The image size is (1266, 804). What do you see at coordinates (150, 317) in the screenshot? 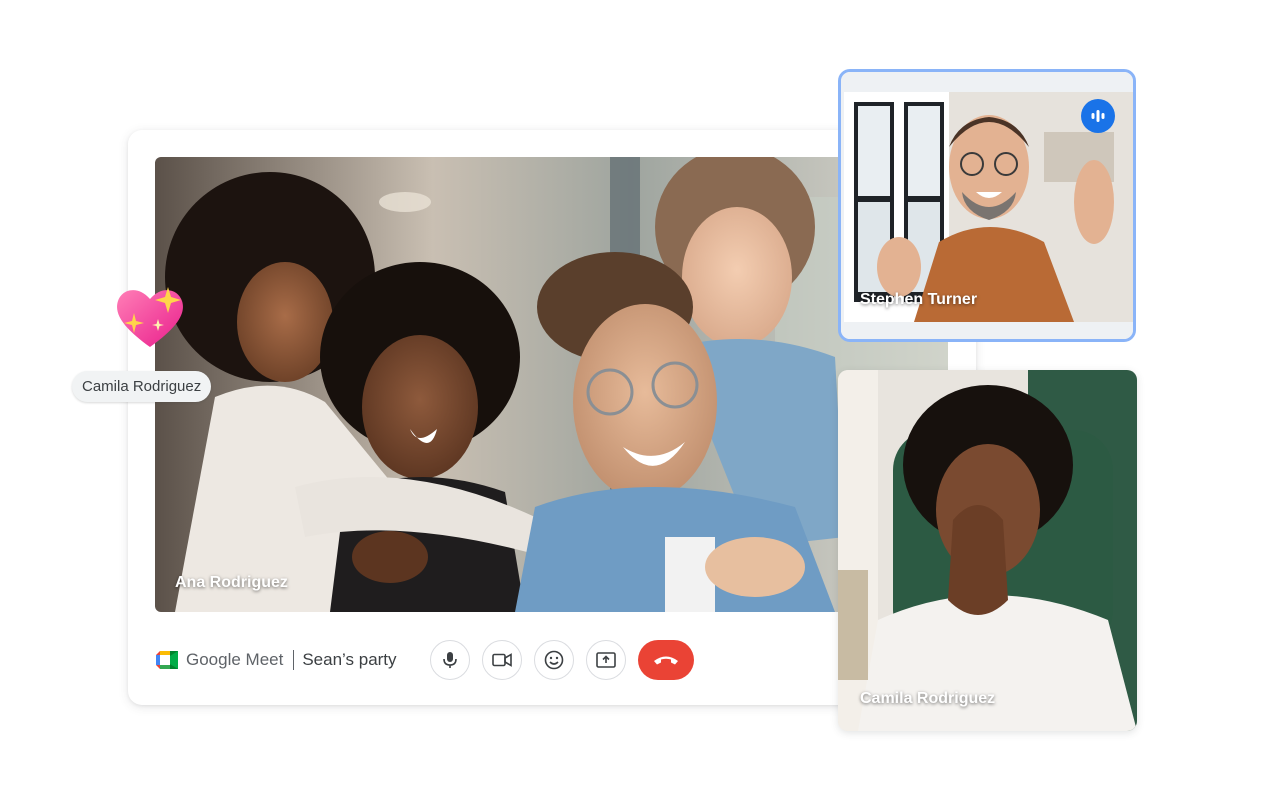
I see `sparkling-heart-icon` at bounding box center [150, 317].